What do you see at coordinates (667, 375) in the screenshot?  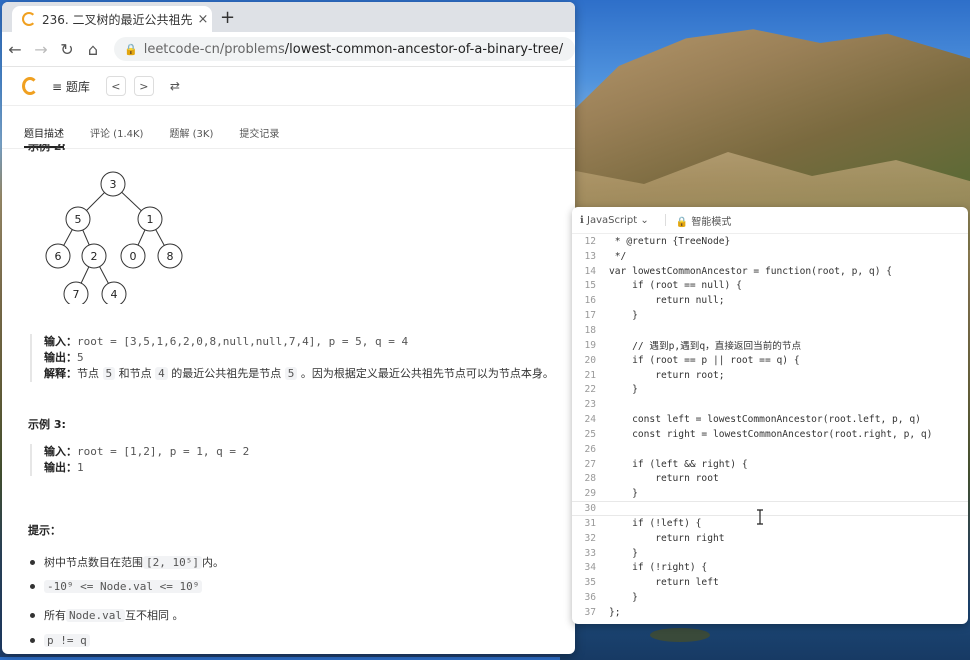 I see `code-text: return root;` at bounding box center [667, 375].